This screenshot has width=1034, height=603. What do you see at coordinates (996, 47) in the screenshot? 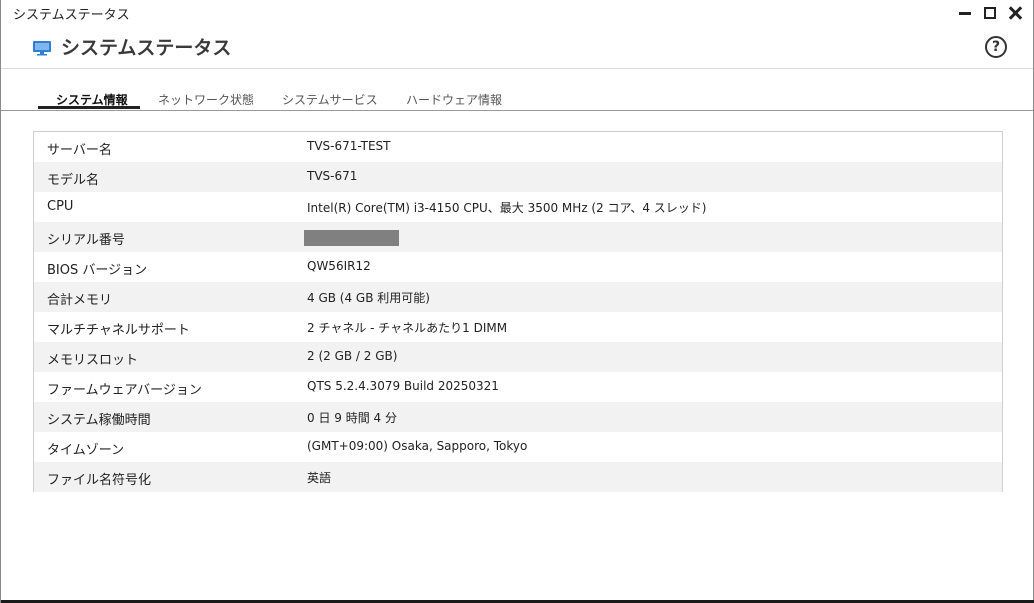
I see `help-icon: ?` at bounding box center [996, 47].